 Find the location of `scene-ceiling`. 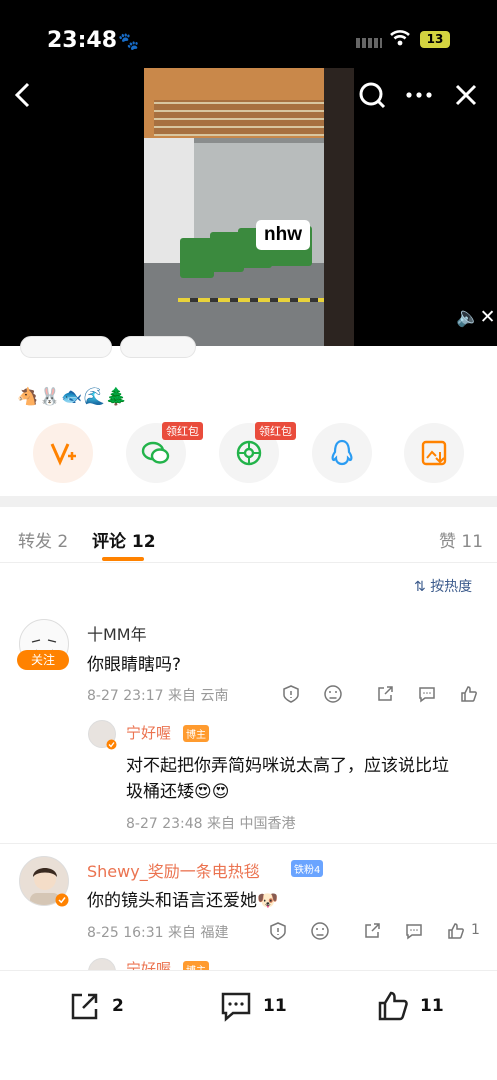

scene-ceiling is located at coordinates (234, 103).